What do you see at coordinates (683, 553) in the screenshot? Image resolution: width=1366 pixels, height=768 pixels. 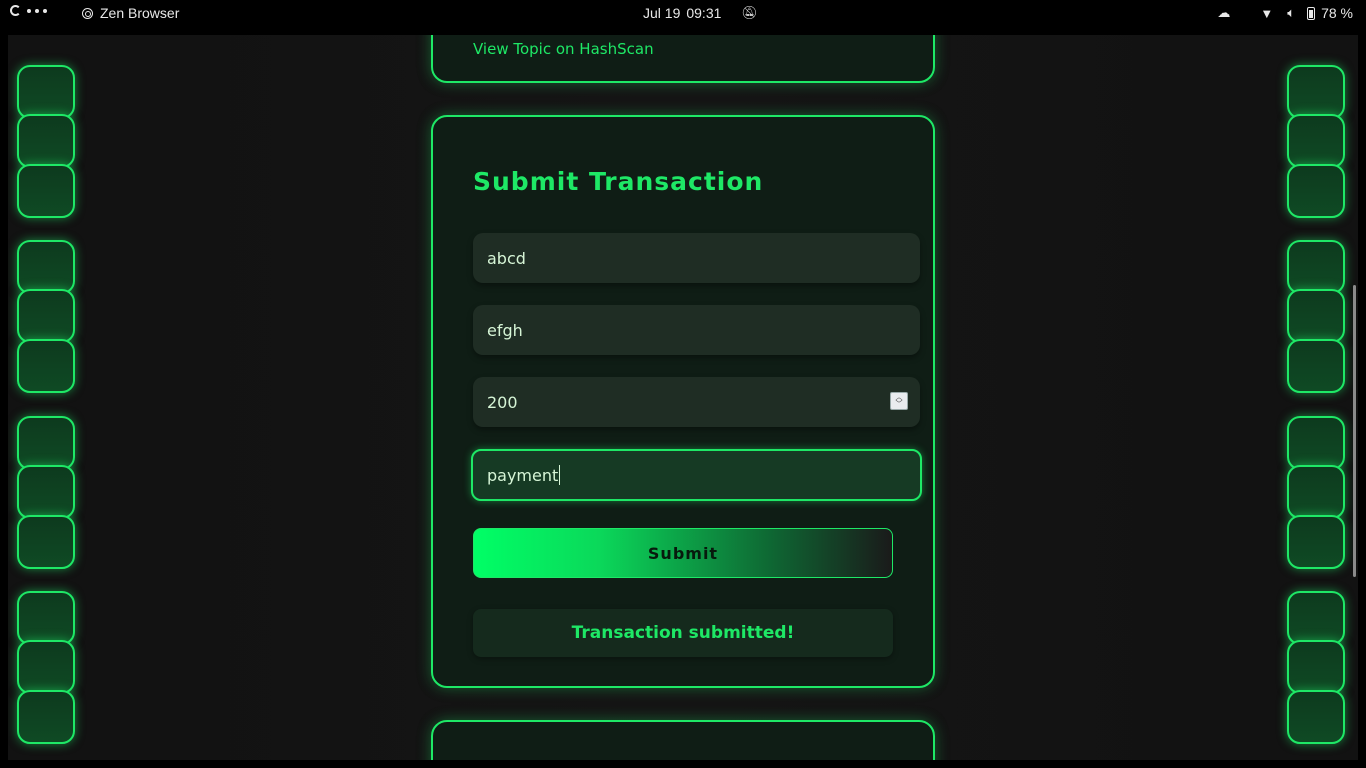 I see `submit-button: Submit` at bounding box center [683, 553].